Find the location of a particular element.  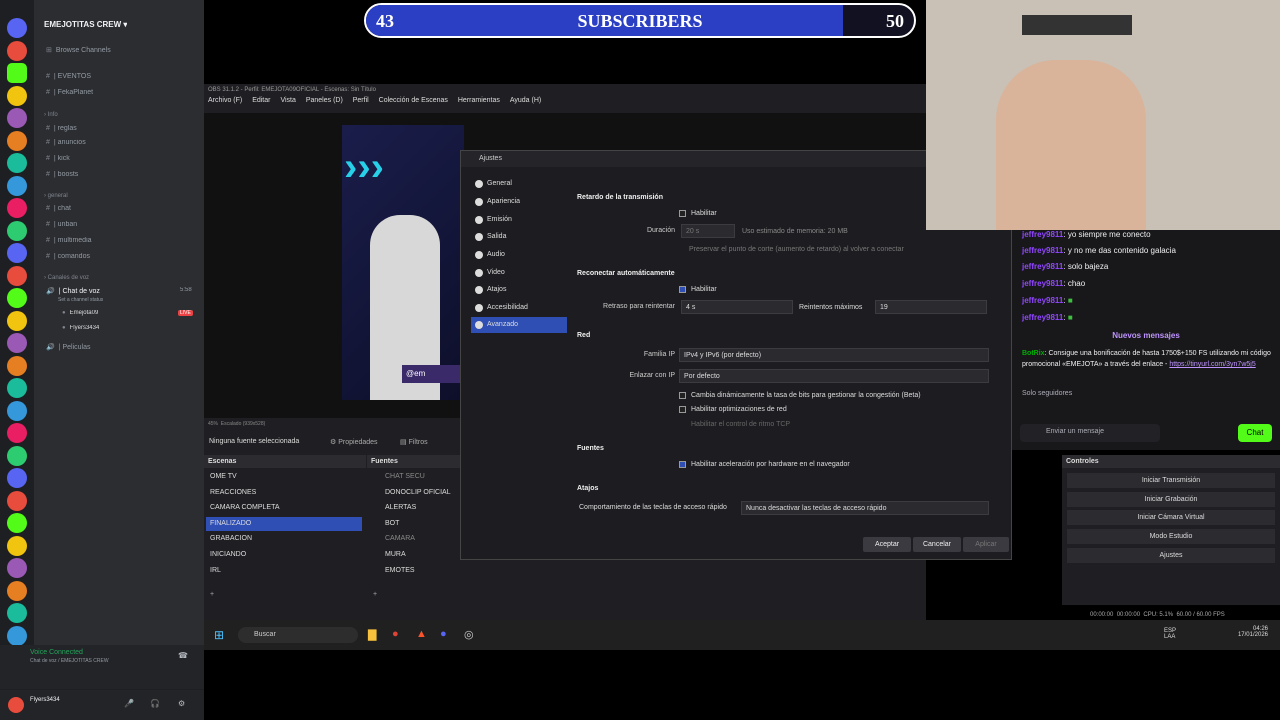

headset-icon: 🎧 is located at coordinates (155, 703).